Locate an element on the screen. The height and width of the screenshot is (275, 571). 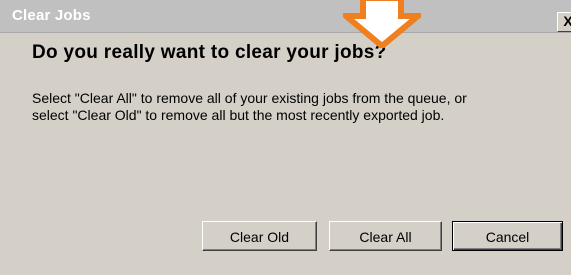
clear-all-button: Clear All is located at coordinates (385, 236).